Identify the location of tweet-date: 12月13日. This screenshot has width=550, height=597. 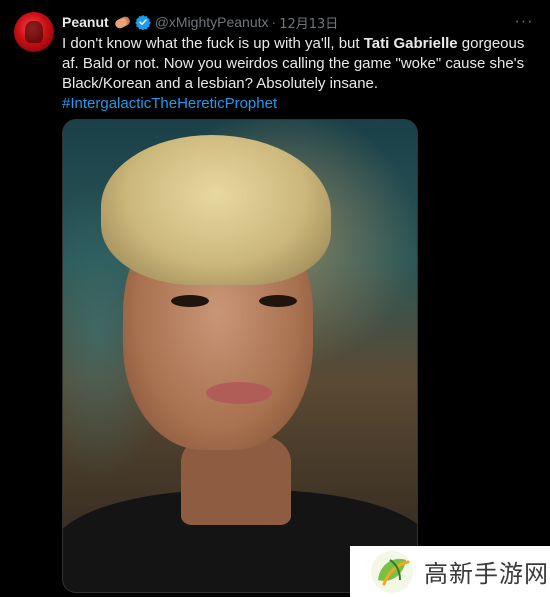
(308, 22).